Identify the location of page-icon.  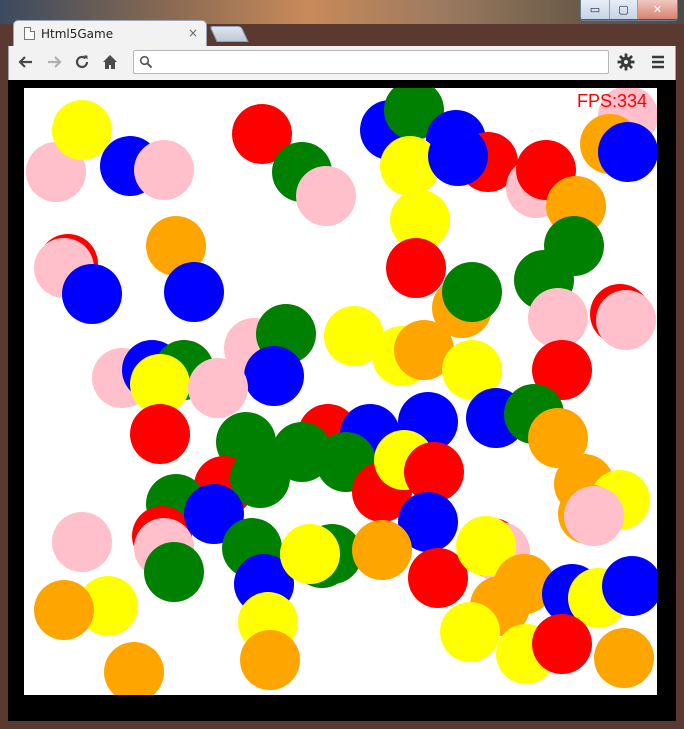
(29, 33).